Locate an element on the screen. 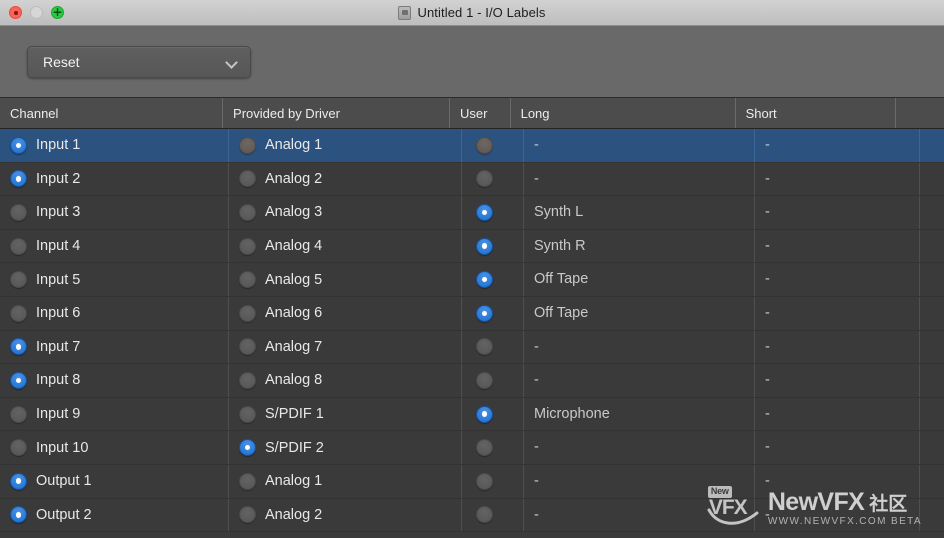 The image size is (944, 538). column-header-long: Long is located at coordinates (623, 113).